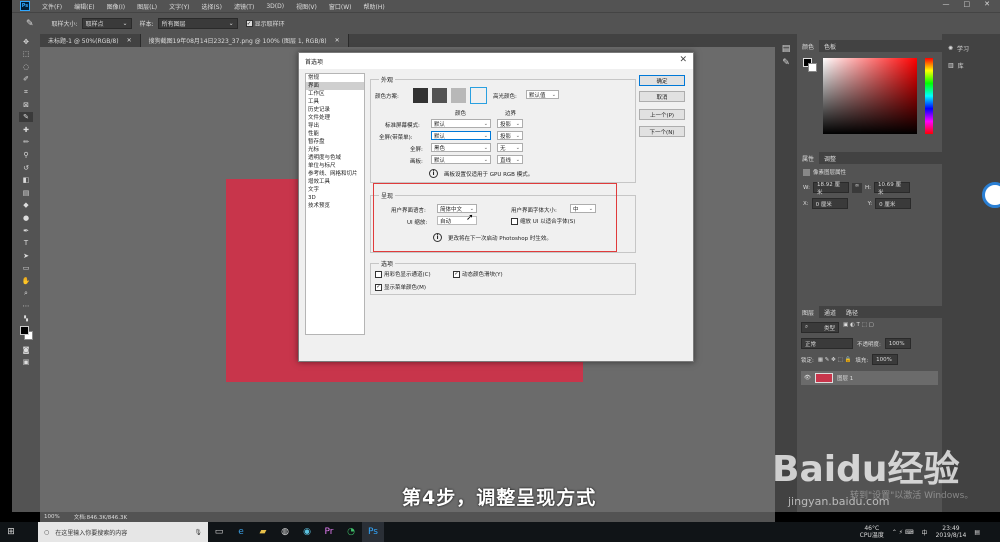  What do you see at coordinates (856, 187) in the screenshot?
I see `link-icon: ∞` at bounding box center [856, 187].